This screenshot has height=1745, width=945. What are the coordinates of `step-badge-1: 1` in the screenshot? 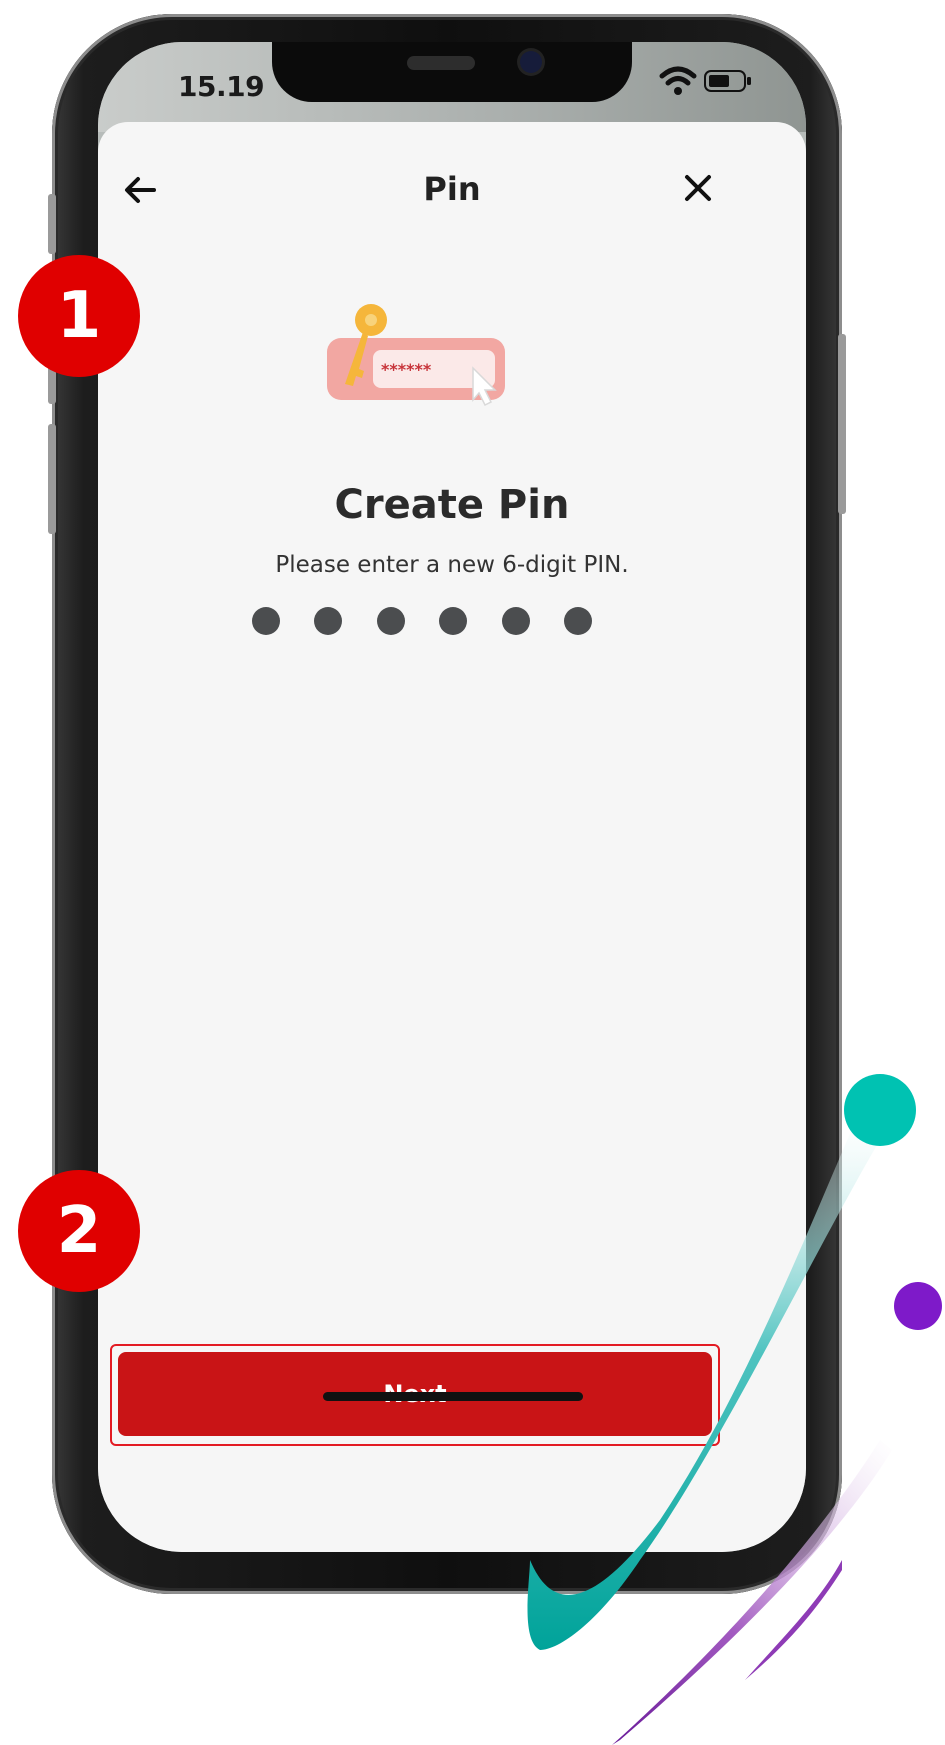 It's located at (79, 316).